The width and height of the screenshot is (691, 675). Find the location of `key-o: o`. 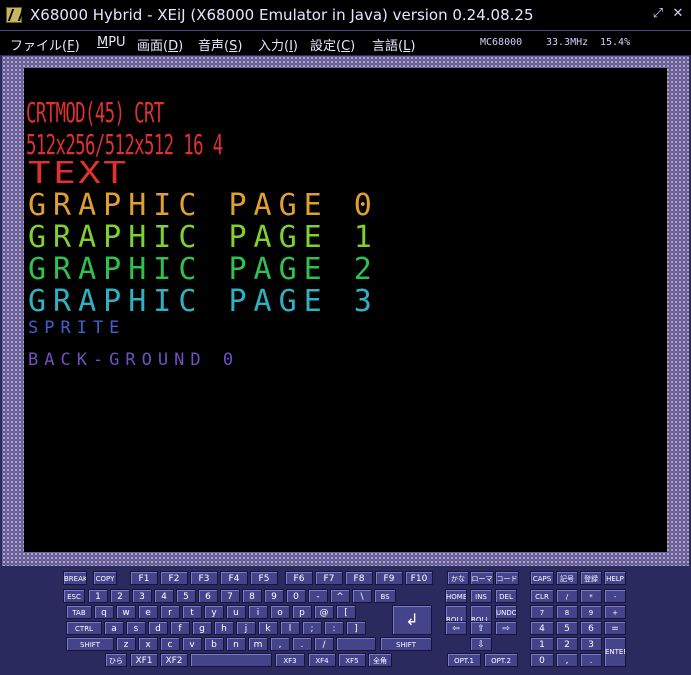

key-o: o is located at coordinates (280, 612).